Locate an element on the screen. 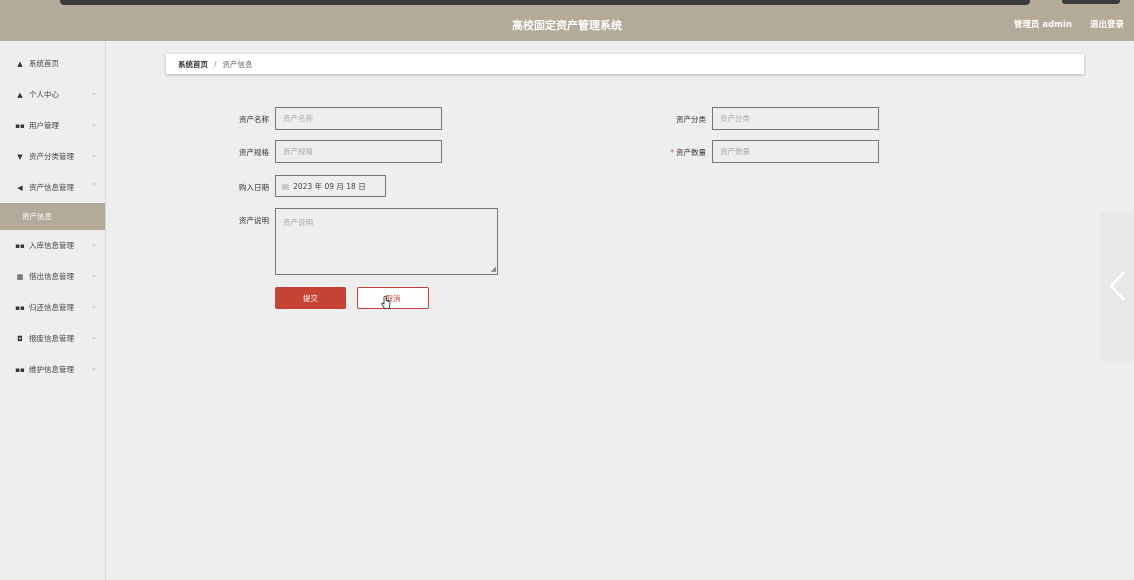 The width and height of the screenshot is (1134, 580). cancel-button: 取消 is located at coordinates (393, 298).